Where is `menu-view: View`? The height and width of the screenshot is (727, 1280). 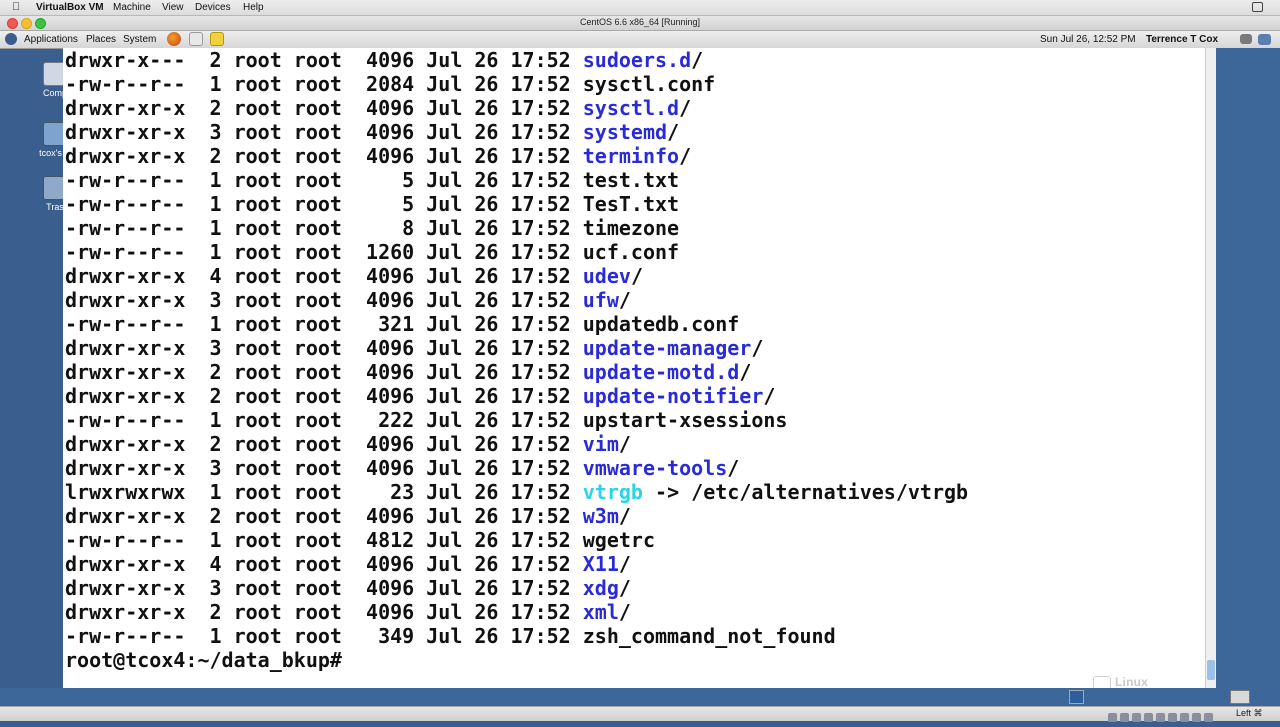 menu-view: View is located at coordinates (173, 7).